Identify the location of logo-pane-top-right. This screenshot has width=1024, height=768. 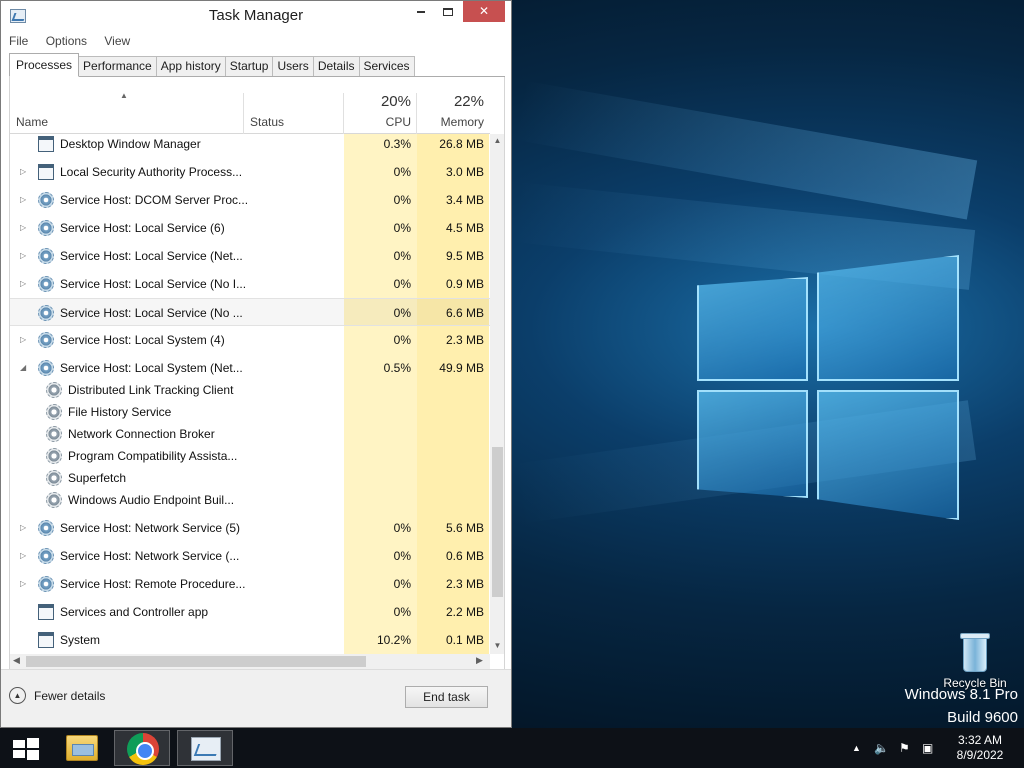
(888, 318).